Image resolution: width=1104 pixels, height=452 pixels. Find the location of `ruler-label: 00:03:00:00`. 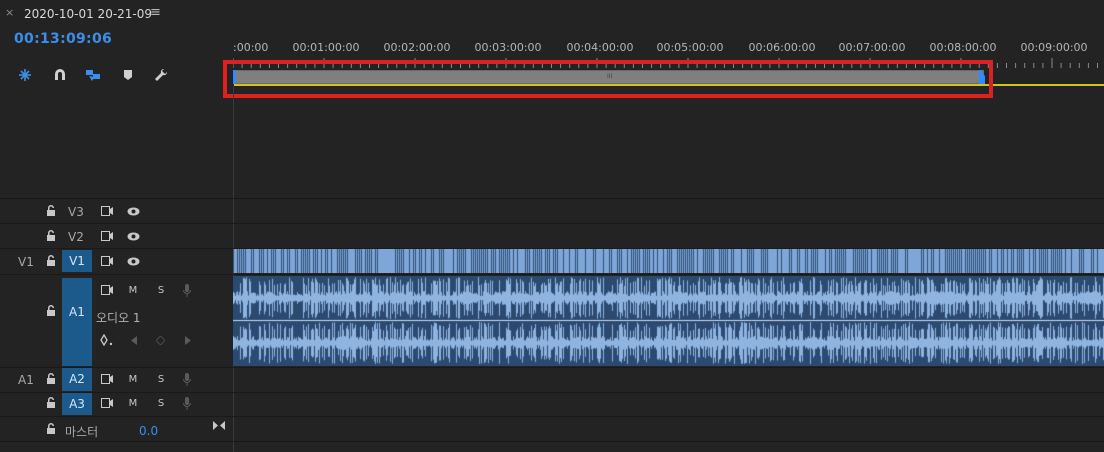

ruler-label: 00:03:00:00 is located at coordinates (508, 47).